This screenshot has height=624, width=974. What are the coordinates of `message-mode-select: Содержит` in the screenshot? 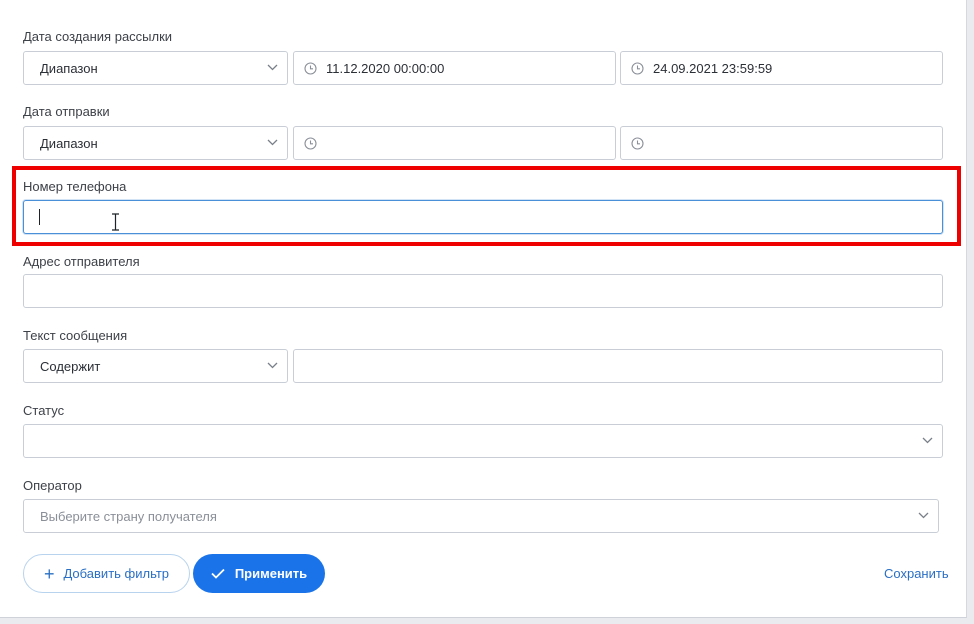 It's located at (155, 366).